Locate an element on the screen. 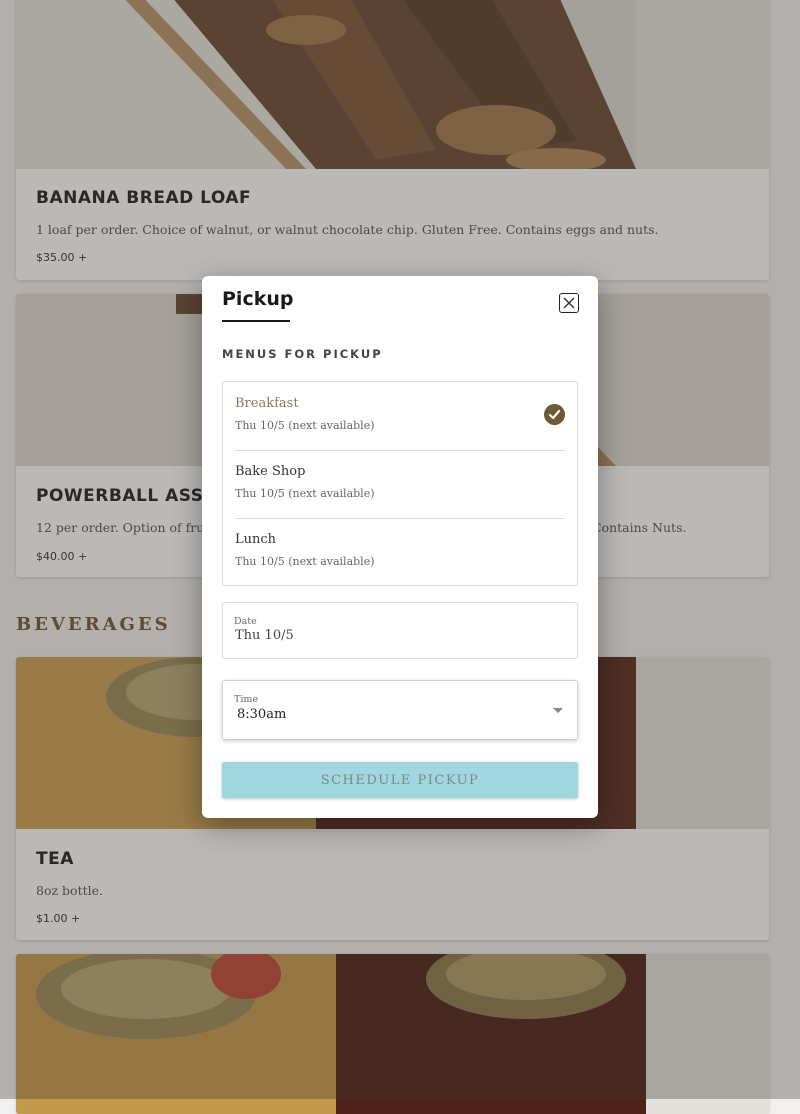 The image size is (800, 1114). menu-option-name: Bake Shop is located at coordinates (270, 471).